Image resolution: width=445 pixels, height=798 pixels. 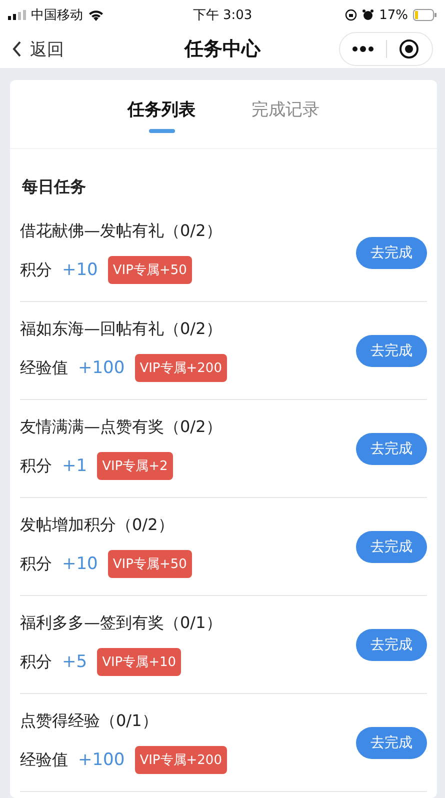 I want to click on alarm-icon, so click(x=368, y=15).